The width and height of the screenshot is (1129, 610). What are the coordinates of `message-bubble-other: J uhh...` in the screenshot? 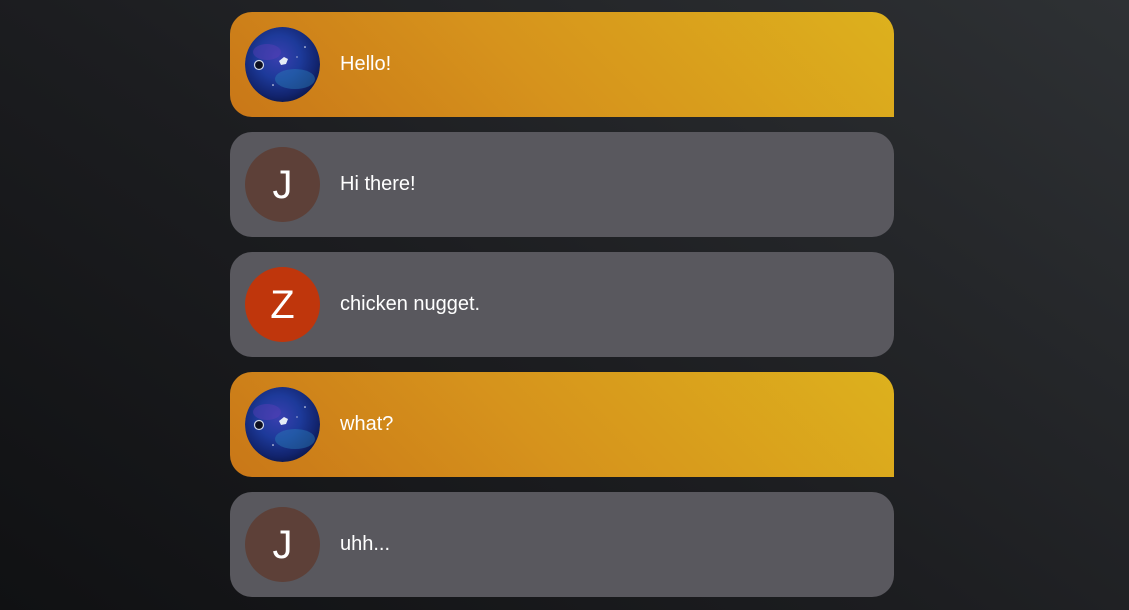 It's located at (562, 544).